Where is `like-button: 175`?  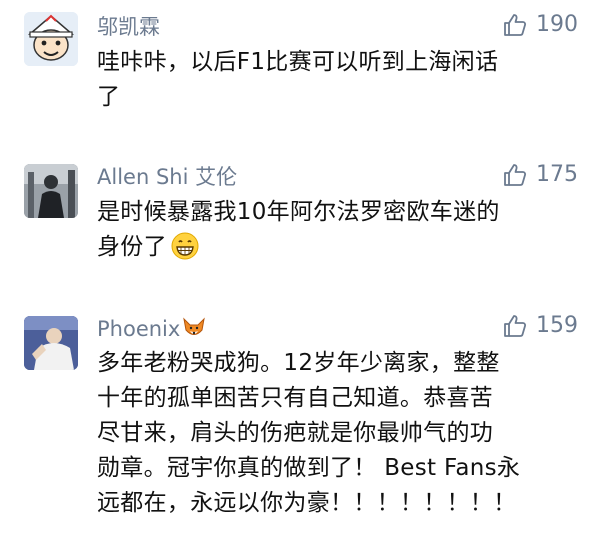
like-button: 175 is located at coordinates (540, 175).